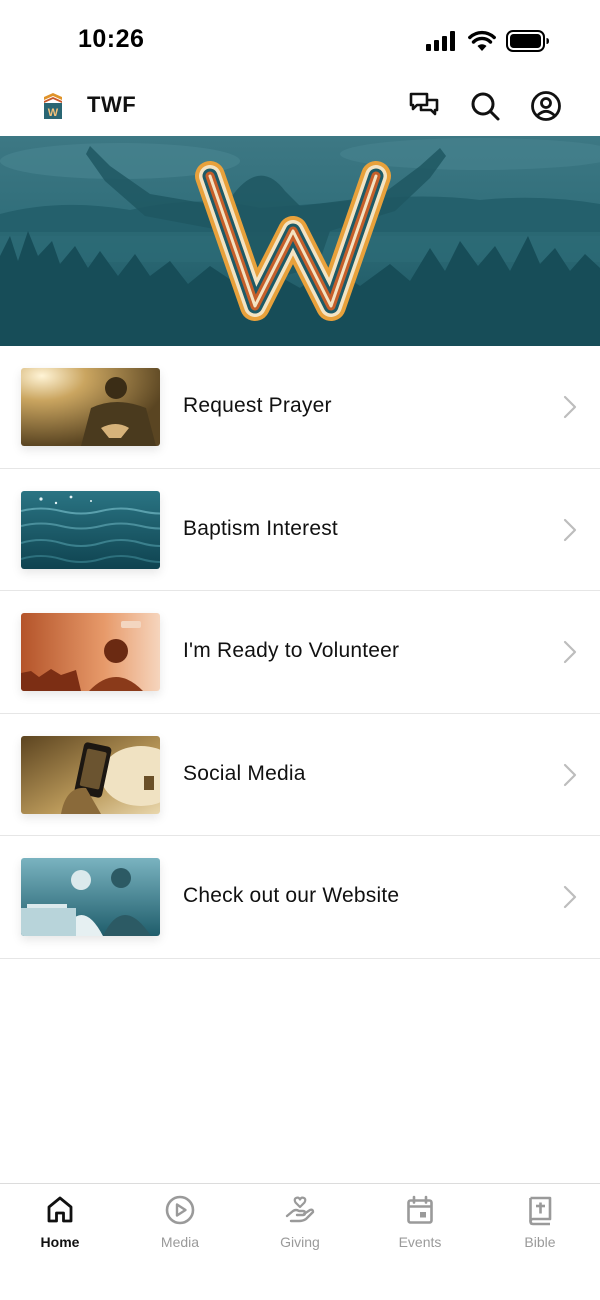  I want to click on list-item-label: I'm Ready to Volunteer, so click(291, 650).